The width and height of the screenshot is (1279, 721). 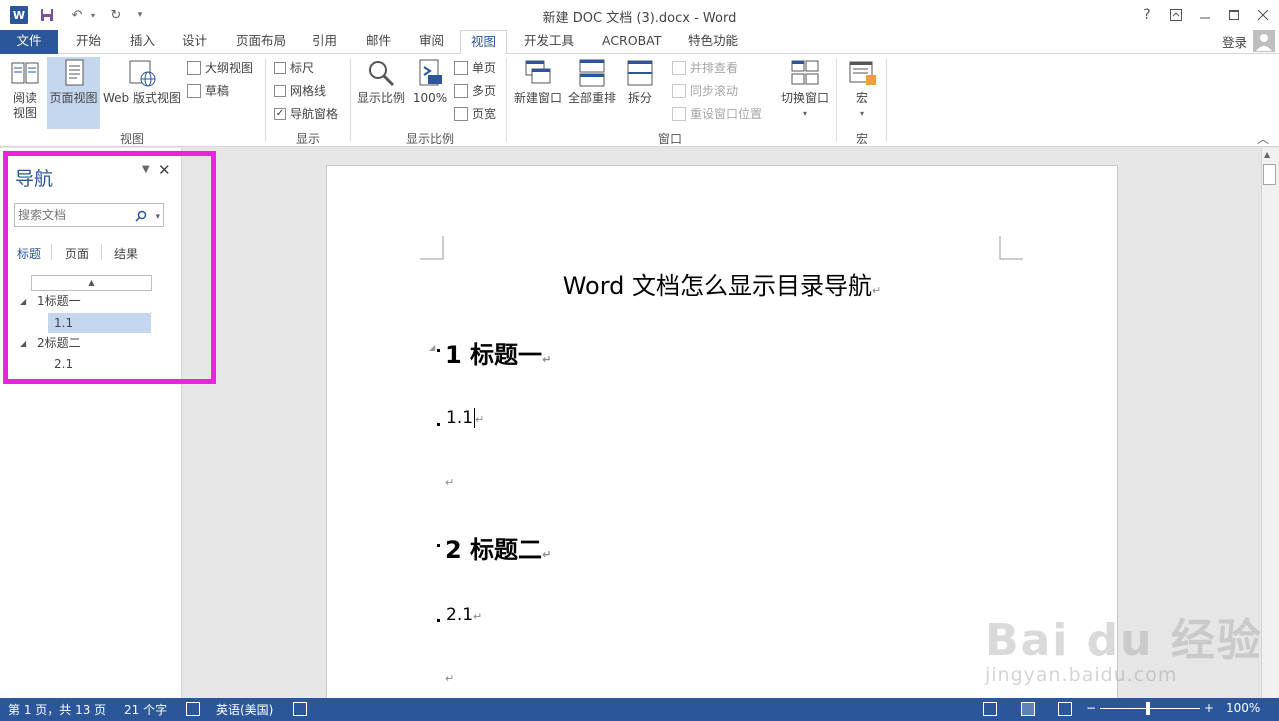 What do you see at coordinates (805, 89) in the screenshot?
I see `switch-windows-button: 切换窗口 ▾` at bounding box center [805, 89].